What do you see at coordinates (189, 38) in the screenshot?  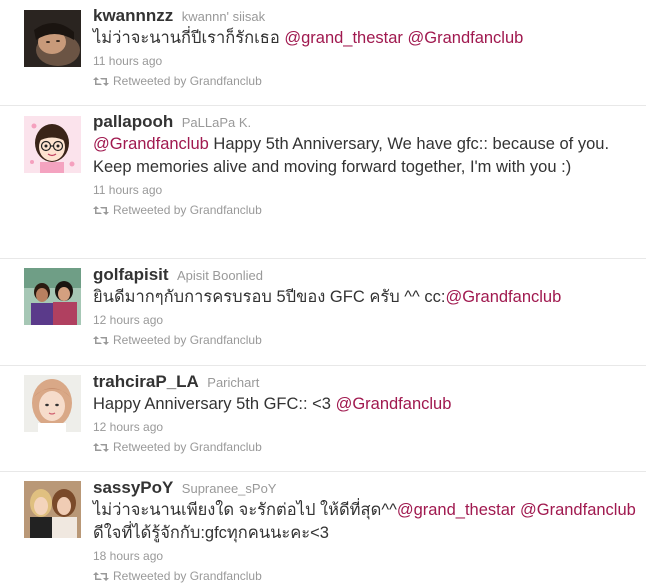 I see `tweet-text-part: ไม่ว่าจะนานกี่ปีเราก็รักเธอ` at bounding box center [189, 38].